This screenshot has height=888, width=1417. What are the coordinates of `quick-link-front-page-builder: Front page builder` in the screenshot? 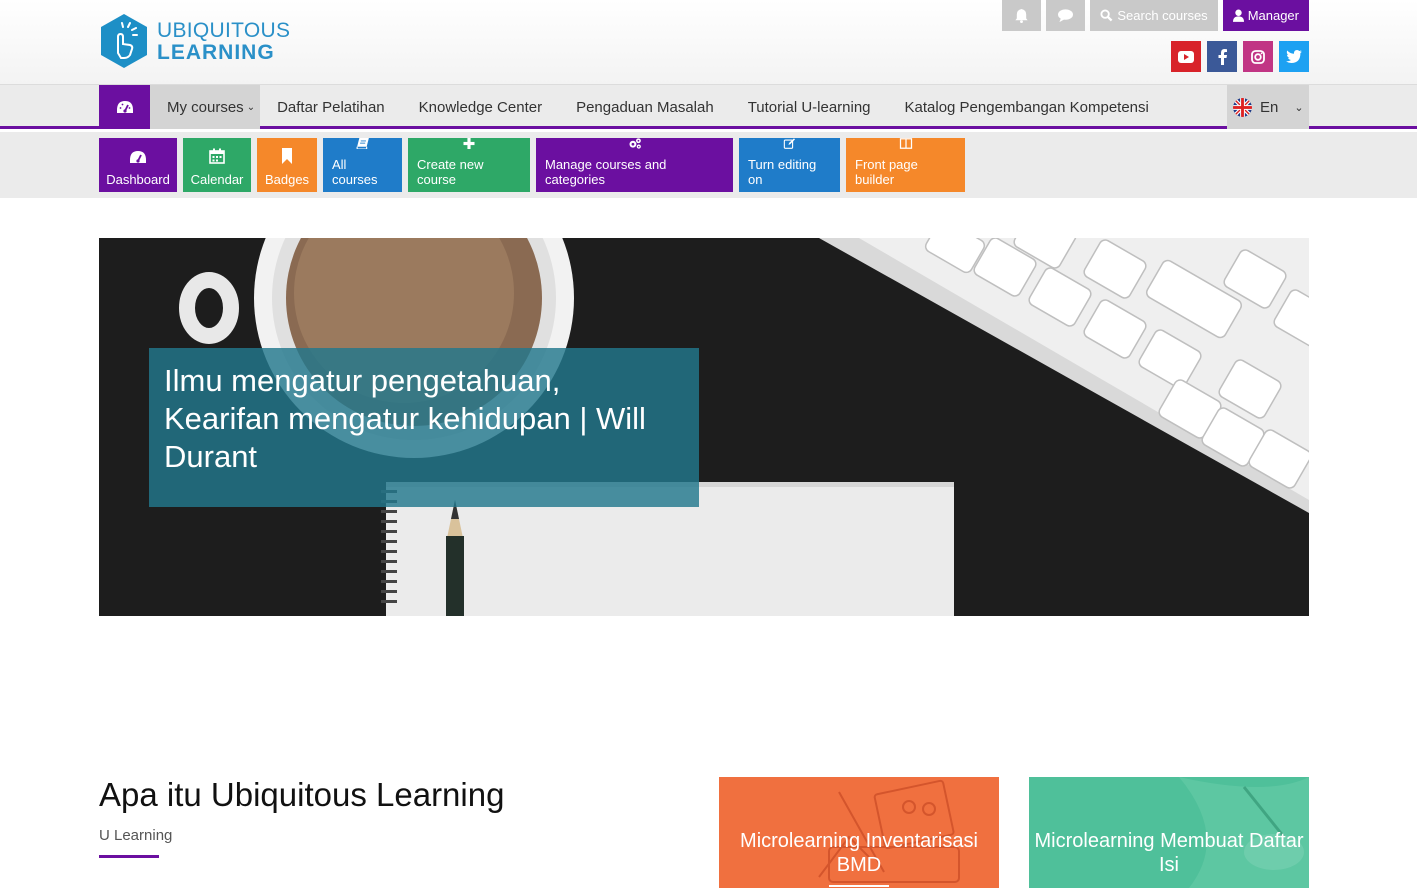 It's located at (905, 165).